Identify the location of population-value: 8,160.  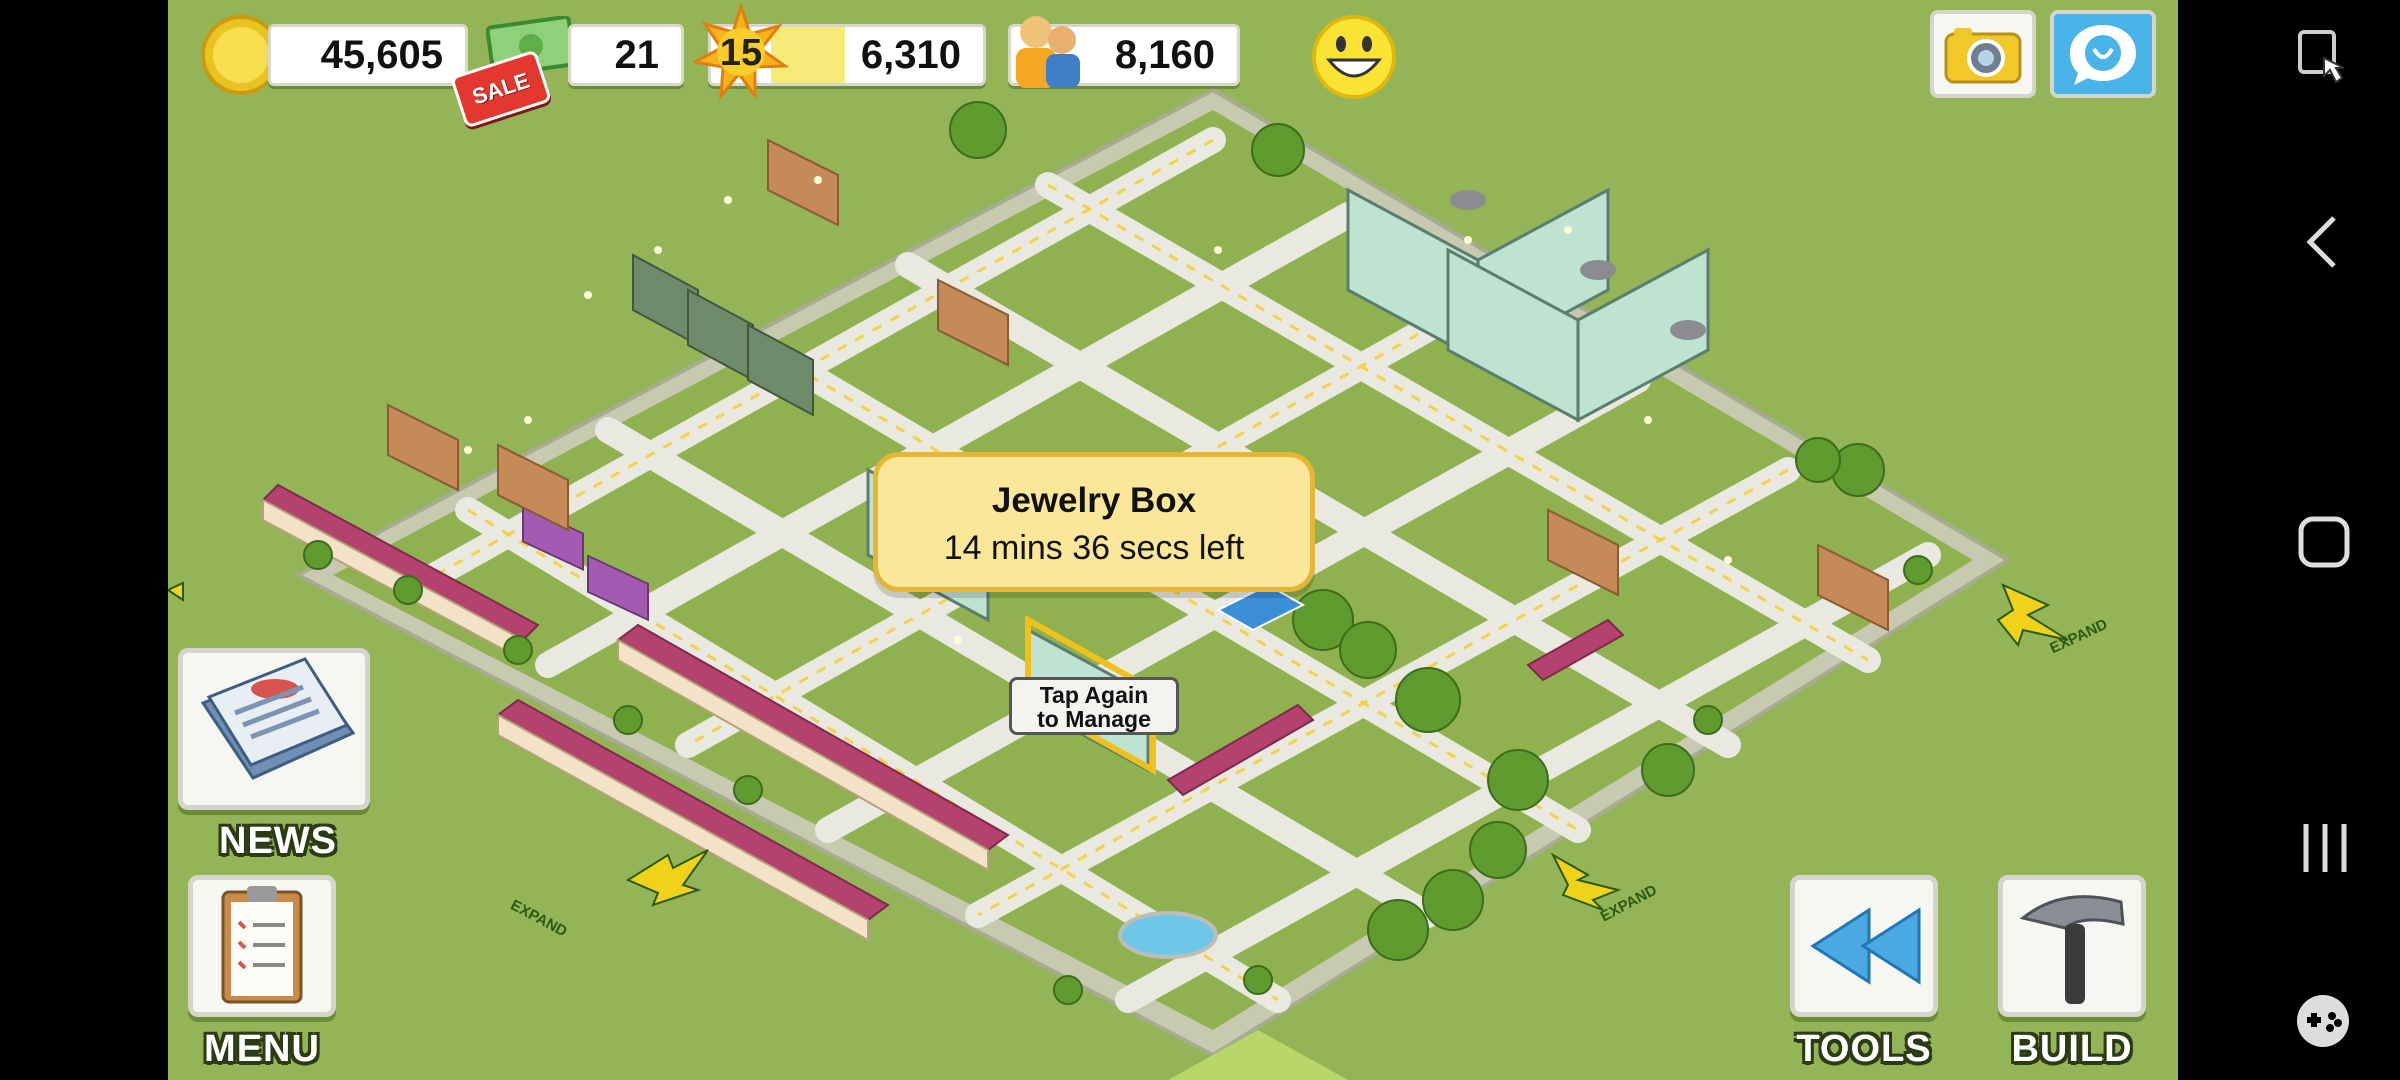
(1164, 54).